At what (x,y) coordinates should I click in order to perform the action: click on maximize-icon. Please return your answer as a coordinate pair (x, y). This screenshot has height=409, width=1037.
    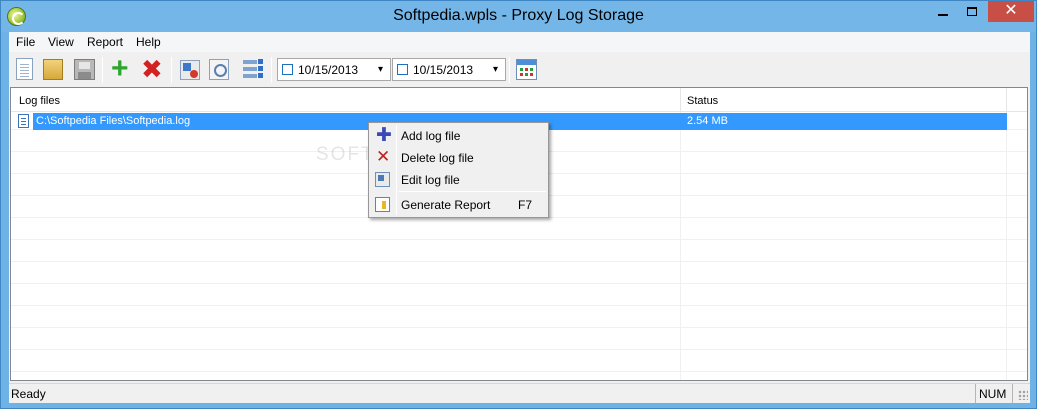
    Looking at the image, I should click on (971, 11).